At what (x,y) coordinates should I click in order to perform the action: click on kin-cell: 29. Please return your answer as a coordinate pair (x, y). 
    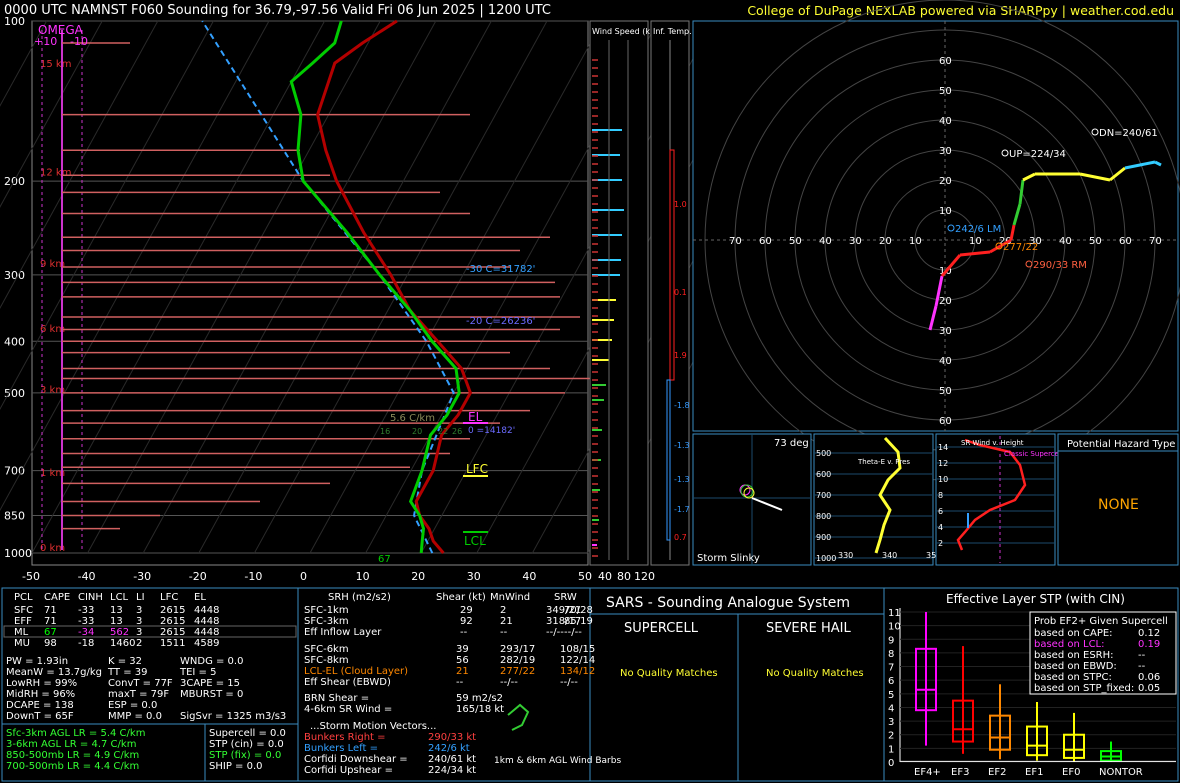
    Looking at the image, I should click on (466, 610).